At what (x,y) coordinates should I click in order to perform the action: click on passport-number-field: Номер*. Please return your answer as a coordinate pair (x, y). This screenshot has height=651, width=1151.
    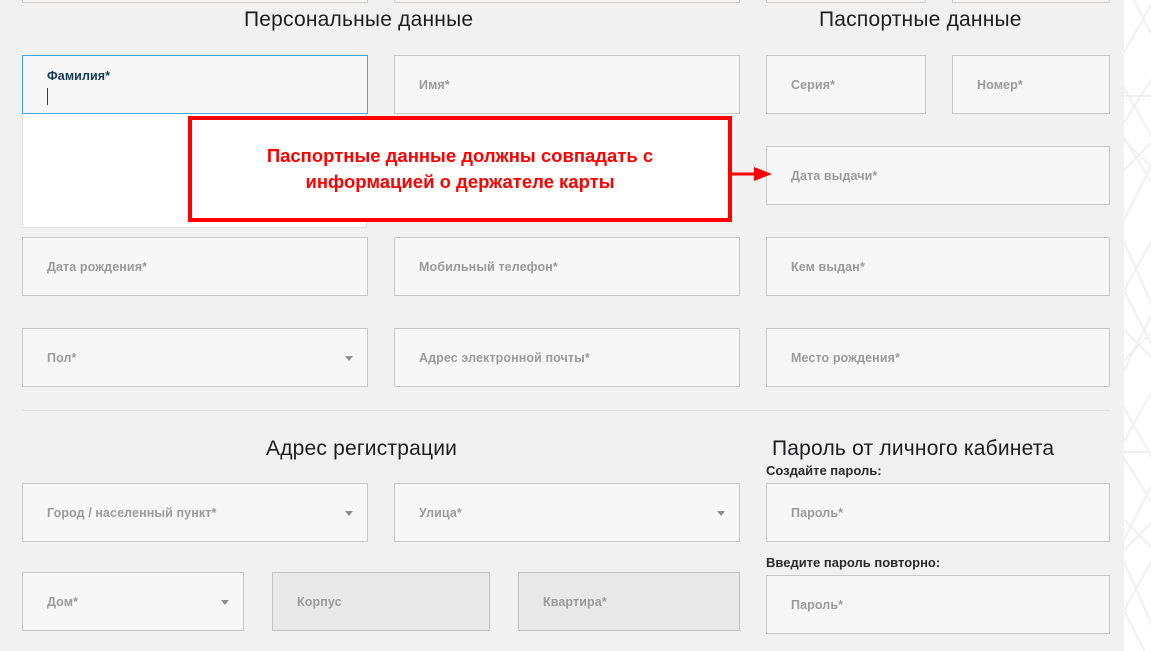
    Looking at the image, I should click on (1031, 84).